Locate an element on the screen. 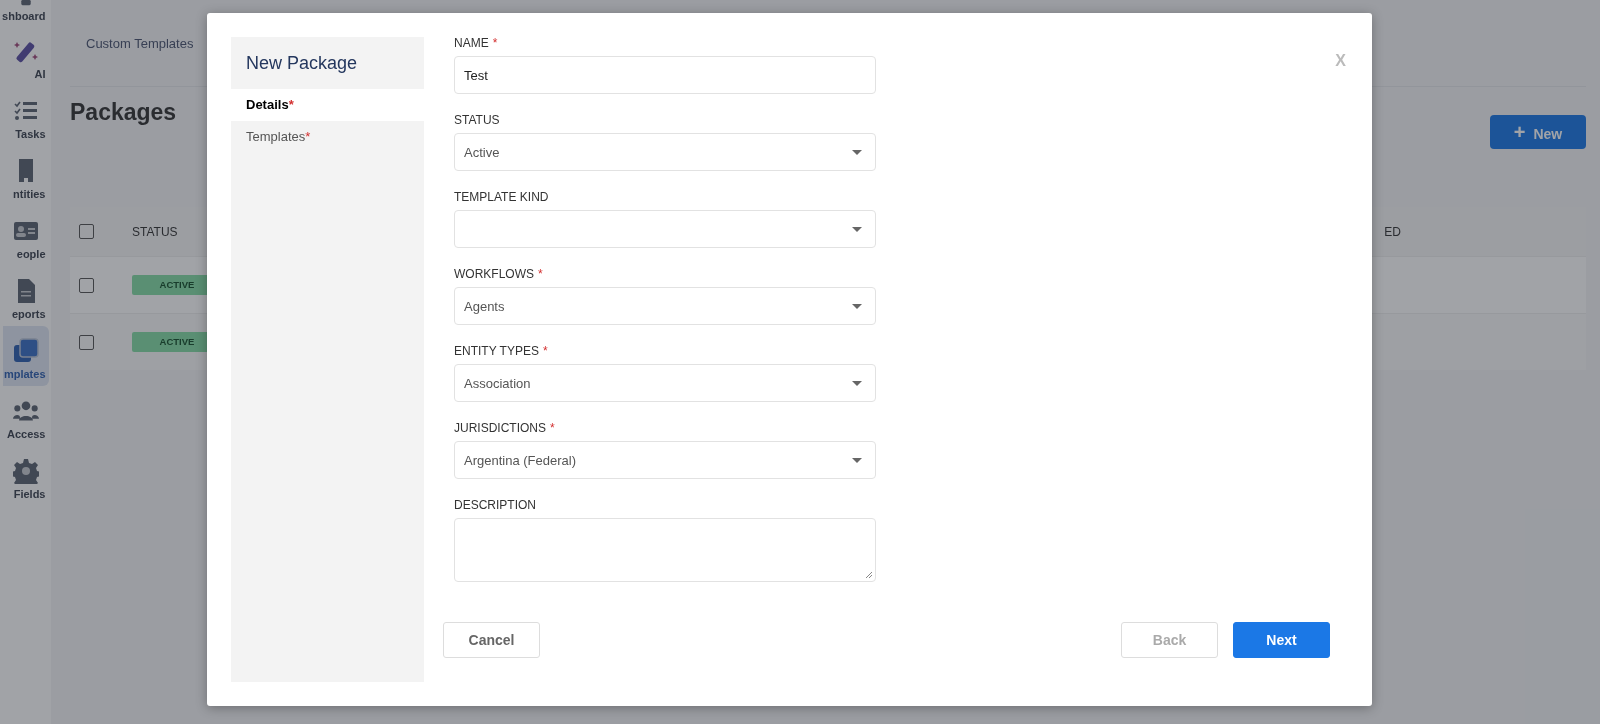 This screenshot has height=724, width=1600. step-item: Details* is located at coordinates (327, 105).